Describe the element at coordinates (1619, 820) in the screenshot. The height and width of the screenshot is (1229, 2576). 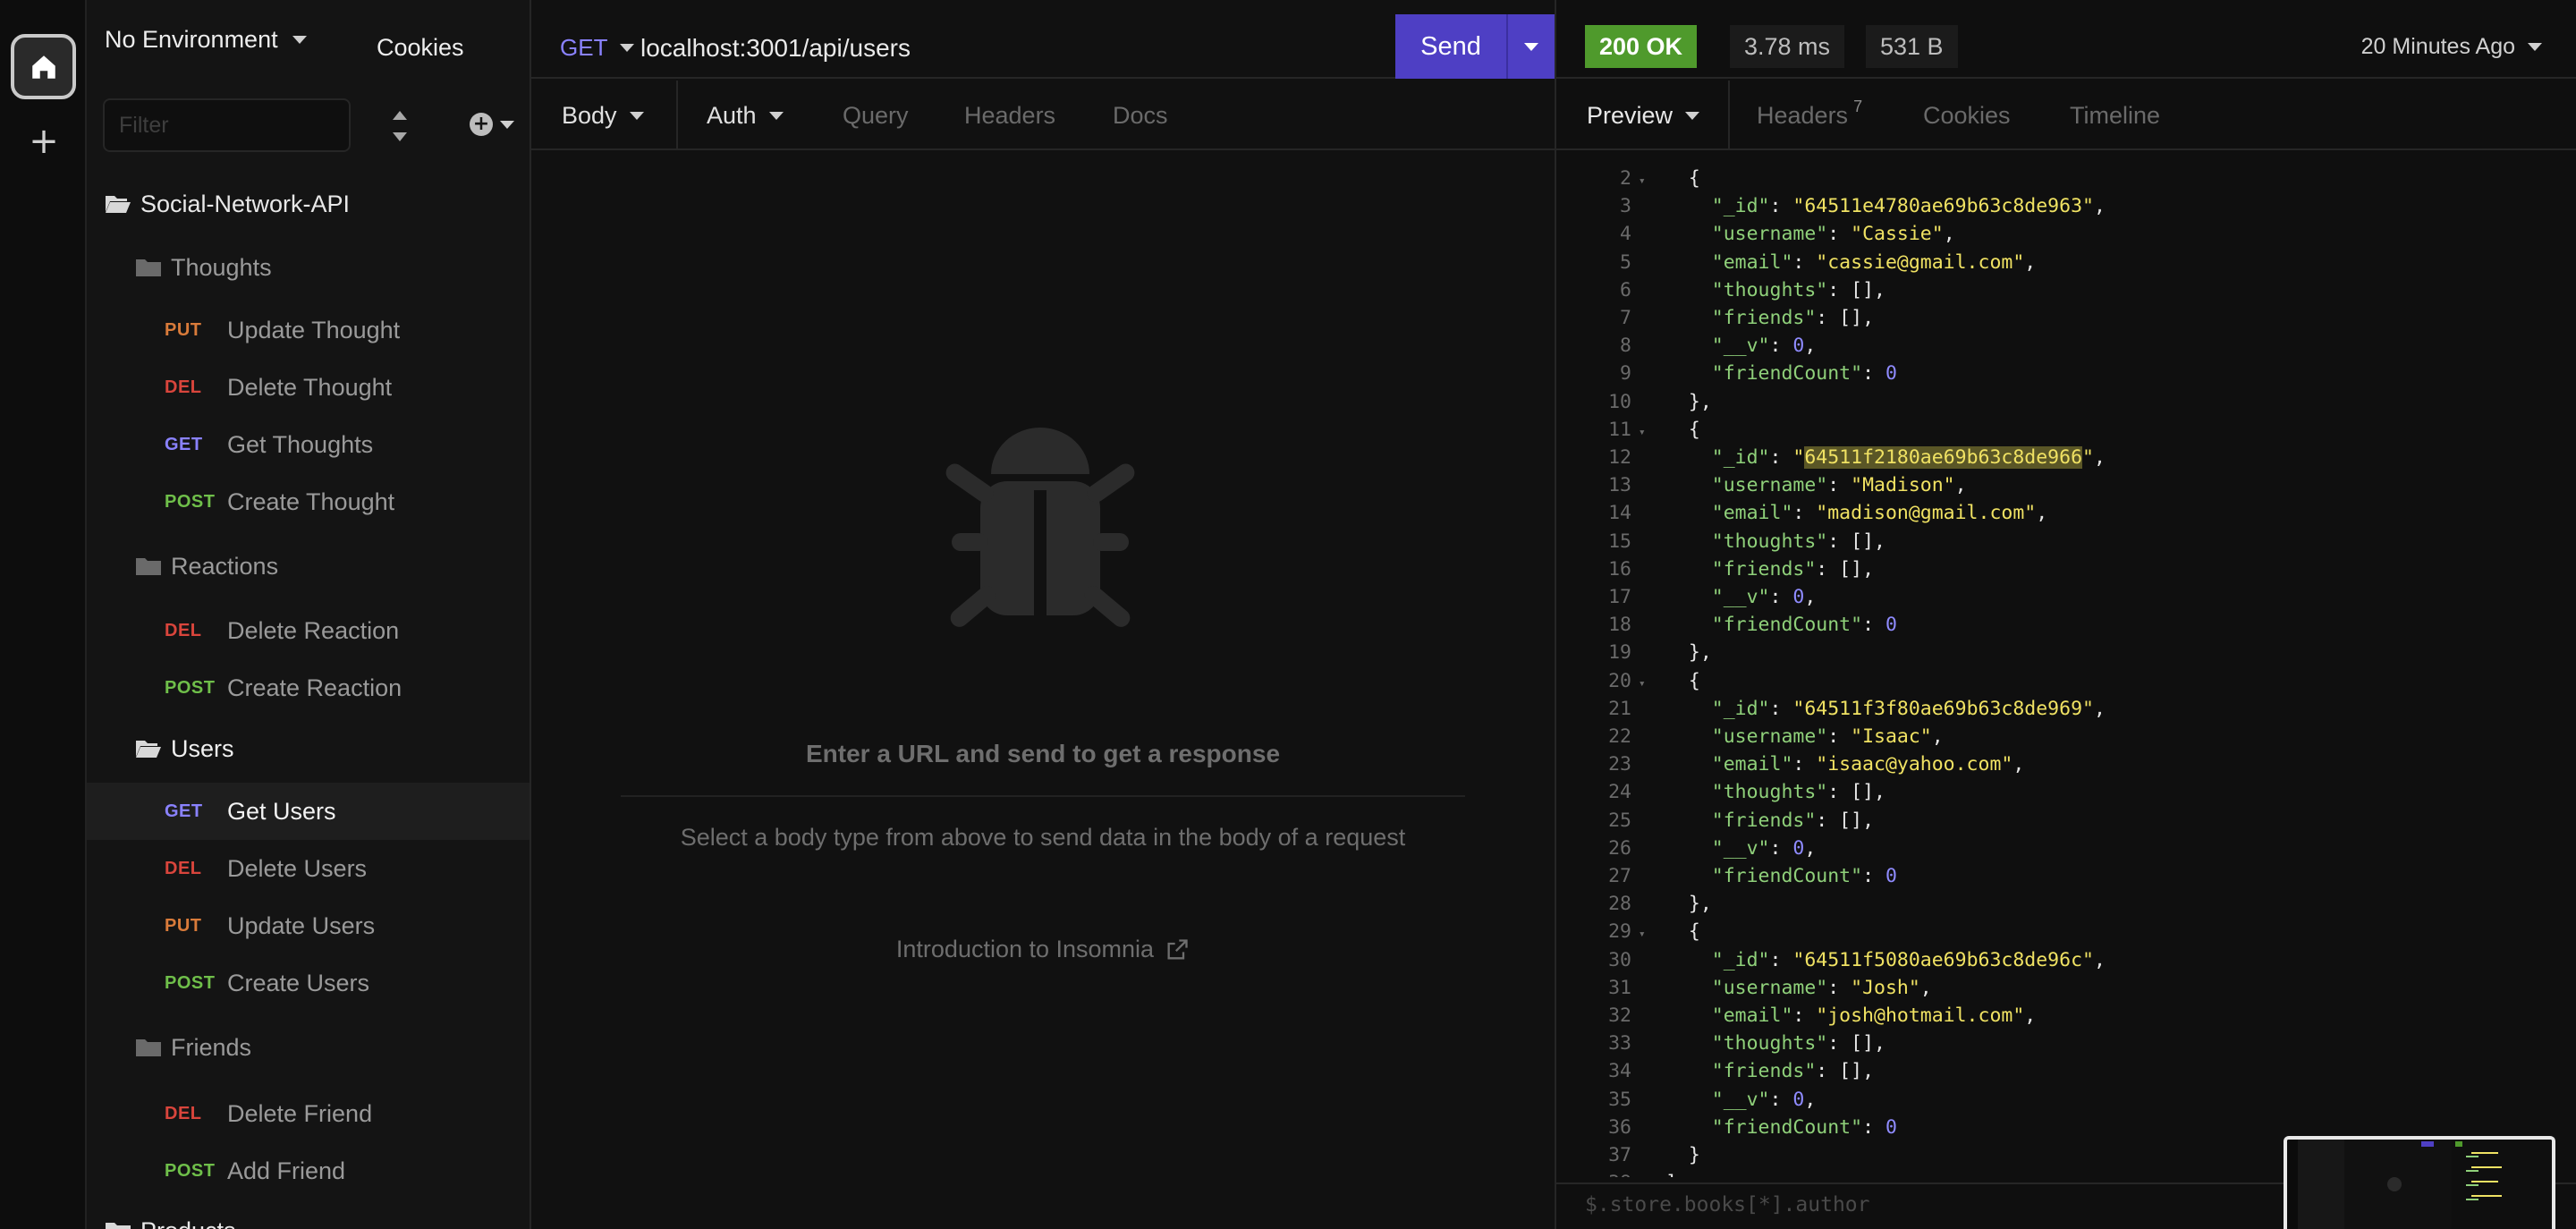
I see `line-number: 25` at that location.